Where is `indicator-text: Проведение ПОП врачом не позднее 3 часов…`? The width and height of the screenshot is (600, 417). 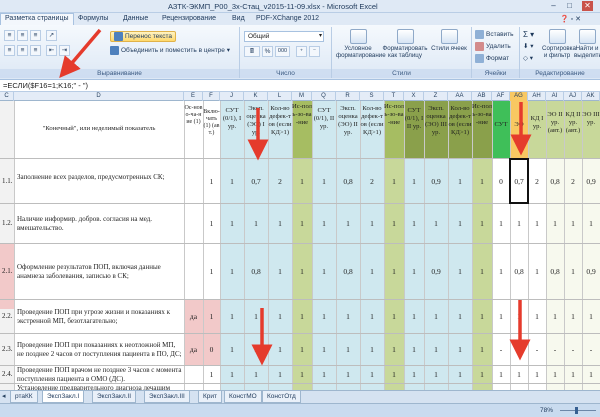 indicator-text: Проведение ПОП врачом не позднее 3 часов… is located at coordinates (99, 374).